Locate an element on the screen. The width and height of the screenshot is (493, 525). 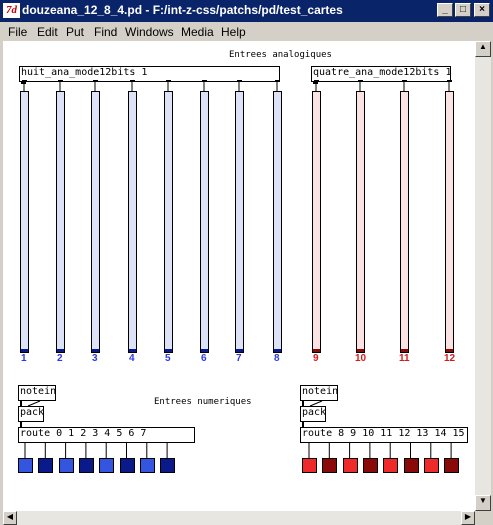
object-route-left: route 0 1 2 3 4 5 6 7 is located at coordinates (106, 435).